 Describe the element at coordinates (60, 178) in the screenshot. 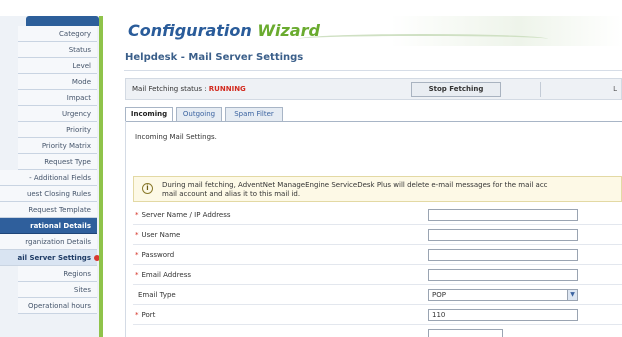

I see `sidebar-item-label: - Additional Fields` at that location.